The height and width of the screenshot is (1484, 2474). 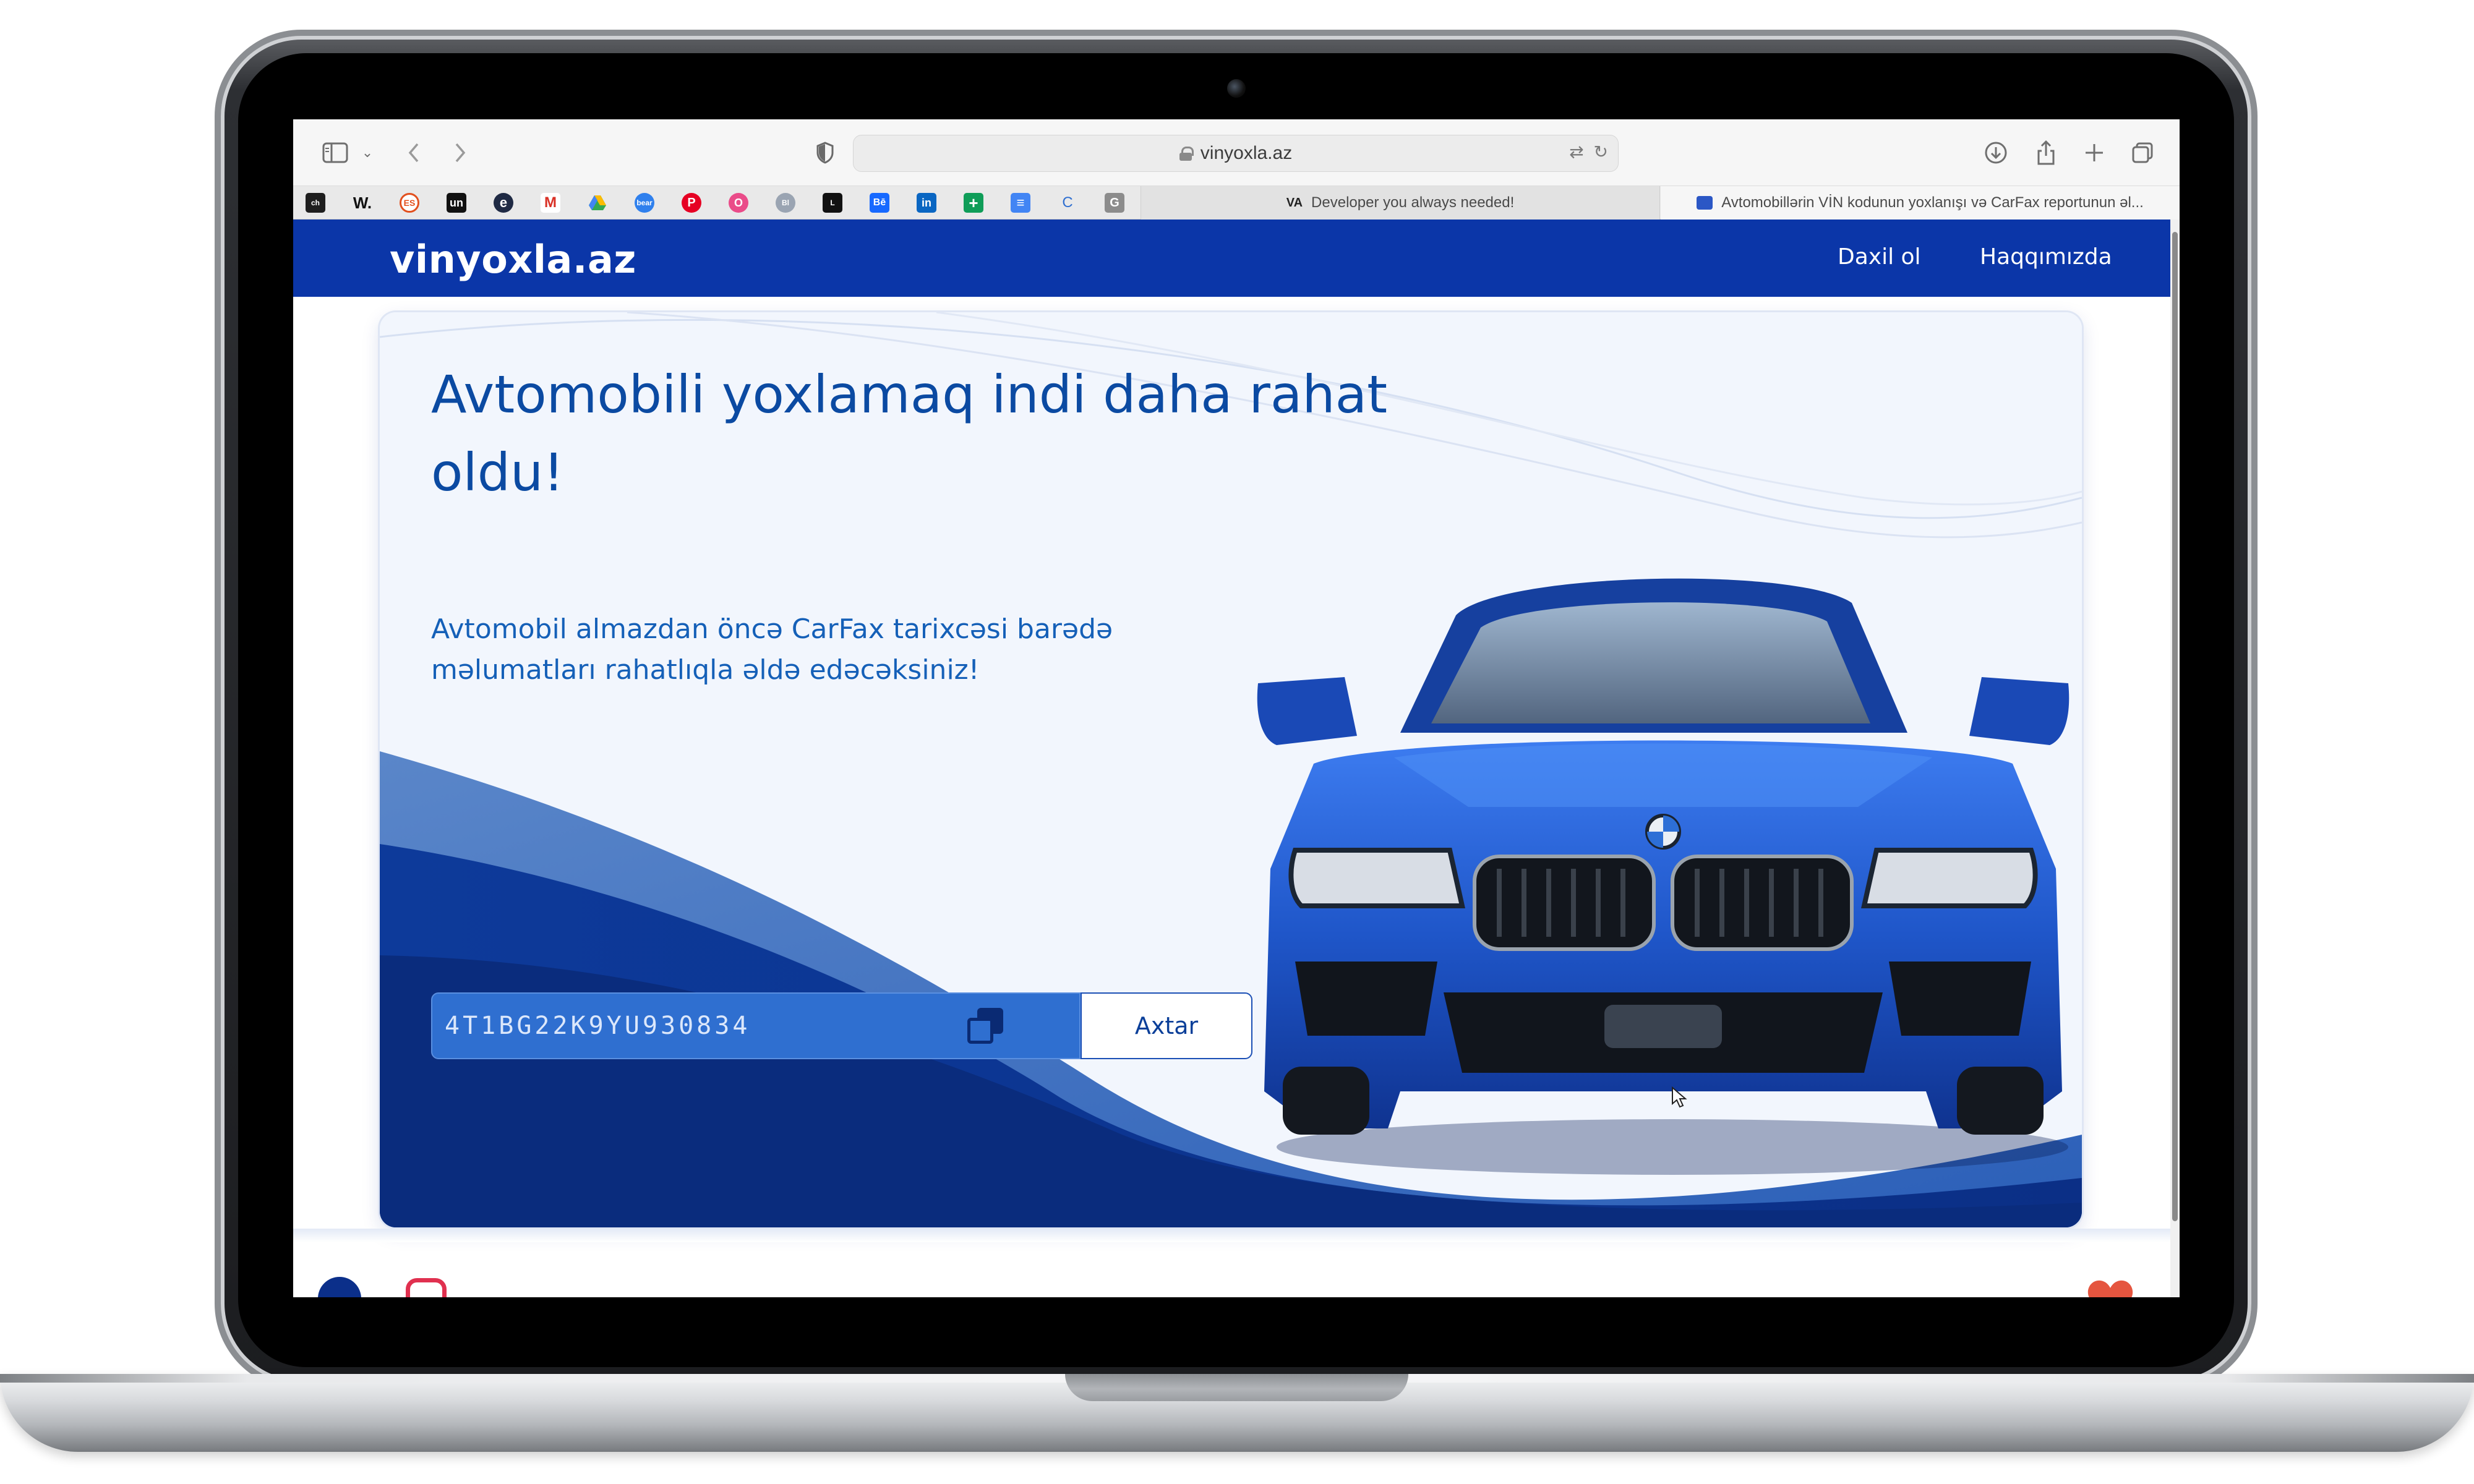 What do you see at coordinates (738, 203) in the screenshot?
I see `favorite-dribbble: O` at bounding box center [738, 203].